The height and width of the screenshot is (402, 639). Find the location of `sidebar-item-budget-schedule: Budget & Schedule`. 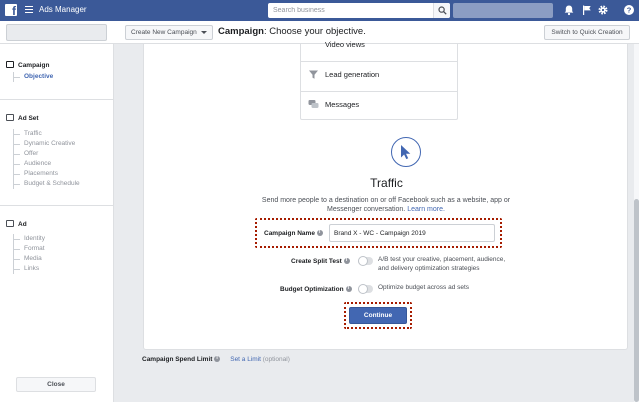

sidebar-item-budget-schedule: Budget & Schedule is located at coordinates (47, 184).